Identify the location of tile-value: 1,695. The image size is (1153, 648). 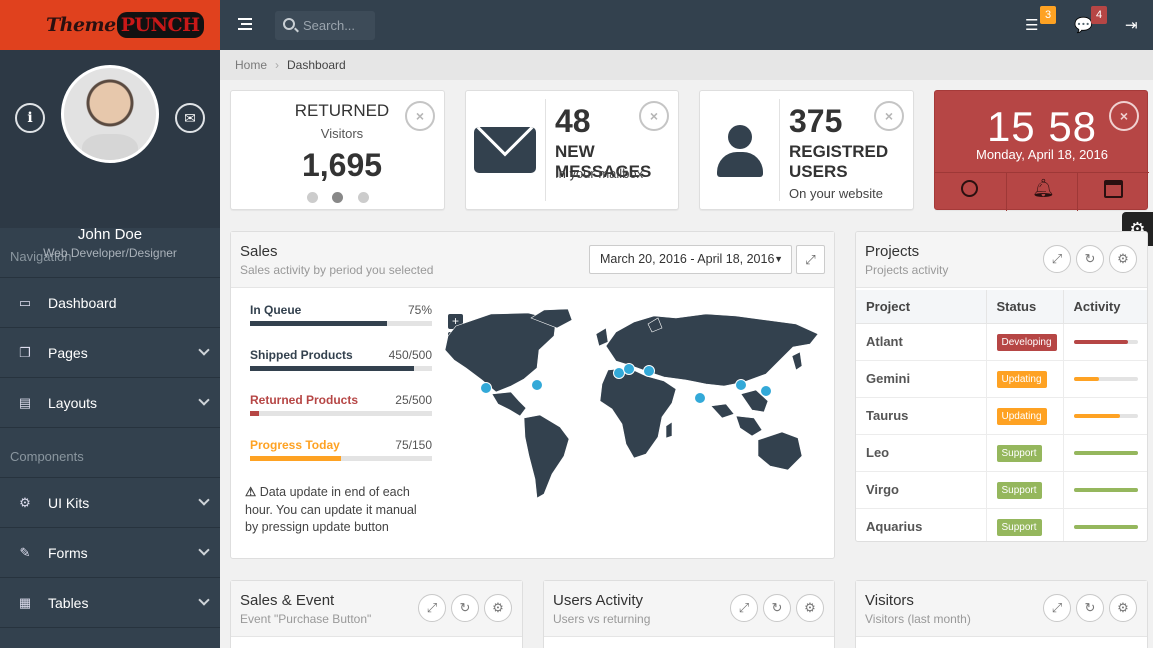
(342, 165).